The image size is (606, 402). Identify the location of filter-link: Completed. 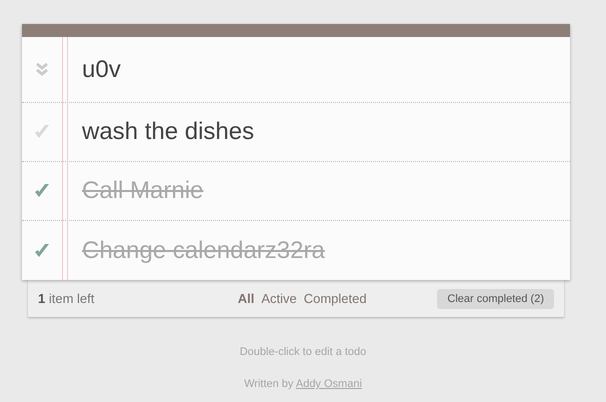
(335, 298).